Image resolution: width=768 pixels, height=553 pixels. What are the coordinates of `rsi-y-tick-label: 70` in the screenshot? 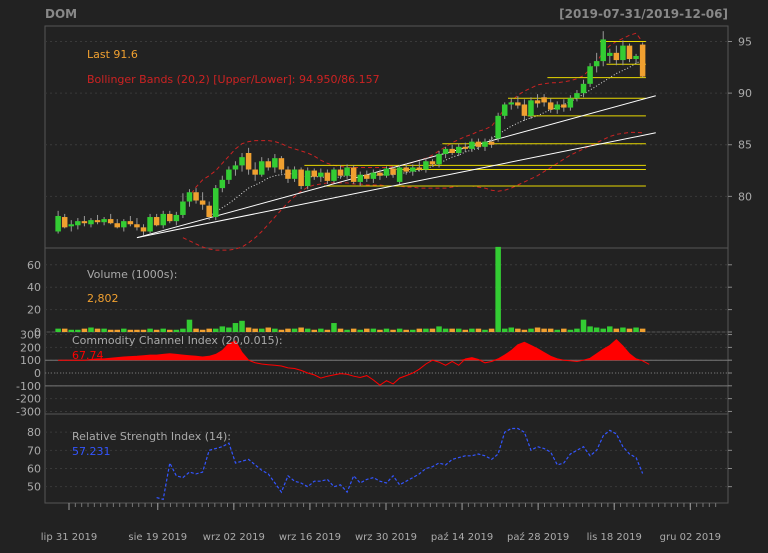 It's located at (34, 450).